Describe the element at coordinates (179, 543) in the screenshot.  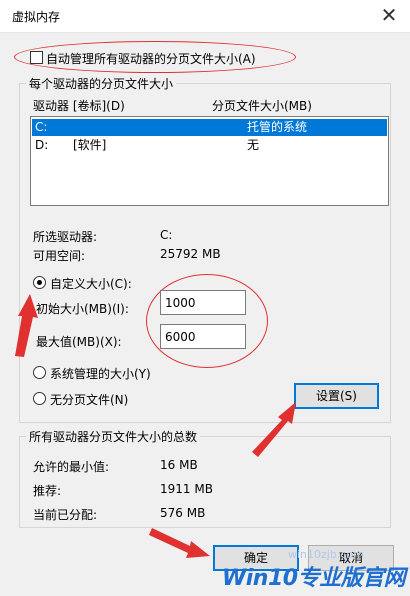
I see `arrow-to-ok-button` at that location.